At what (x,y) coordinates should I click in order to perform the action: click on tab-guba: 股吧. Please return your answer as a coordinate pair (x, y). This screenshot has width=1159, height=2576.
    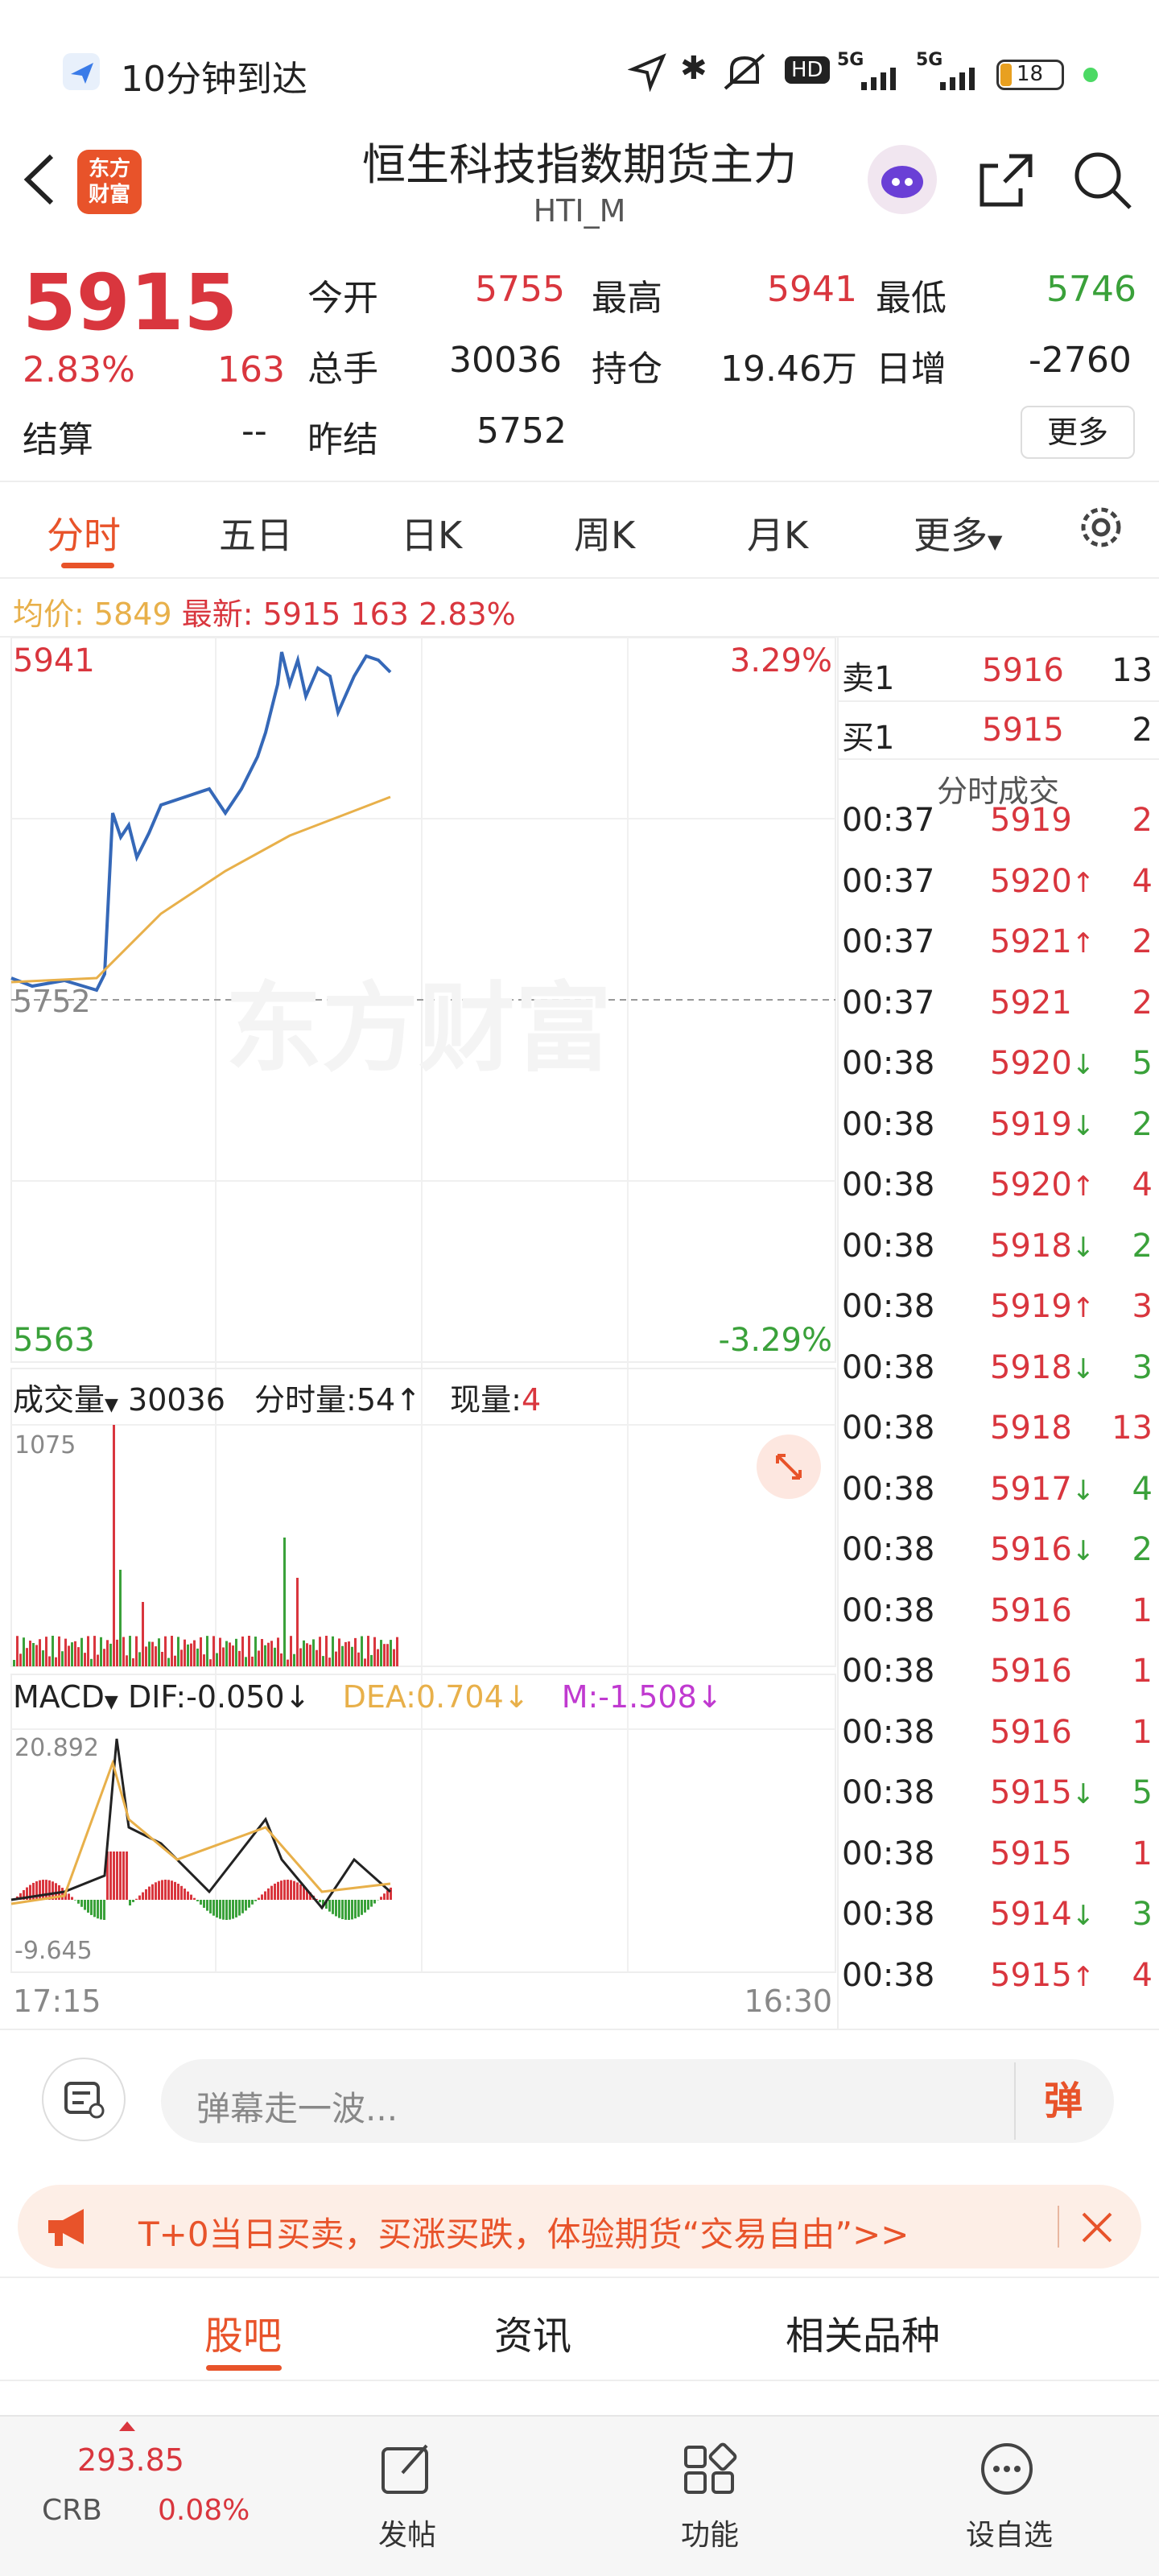
    Looking at the image, I should click on (243, 2332).